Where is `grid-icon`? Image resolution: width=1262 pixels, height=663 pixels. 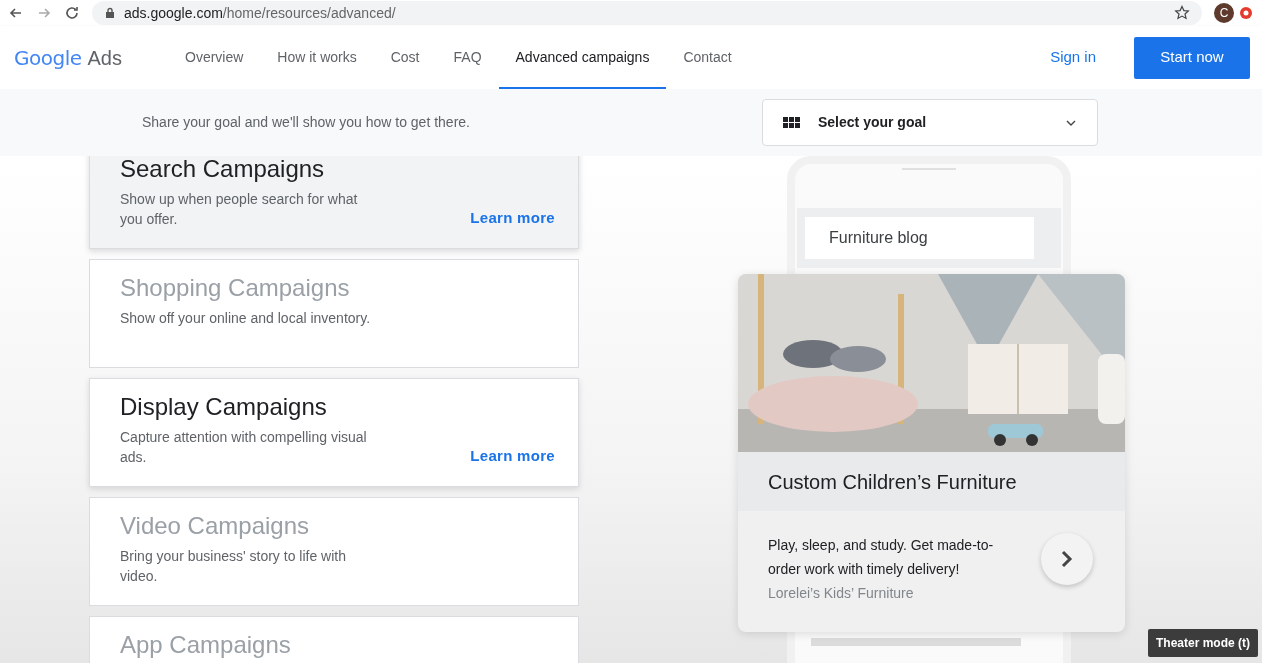
grid-icon is located at coordinates (791, 122).